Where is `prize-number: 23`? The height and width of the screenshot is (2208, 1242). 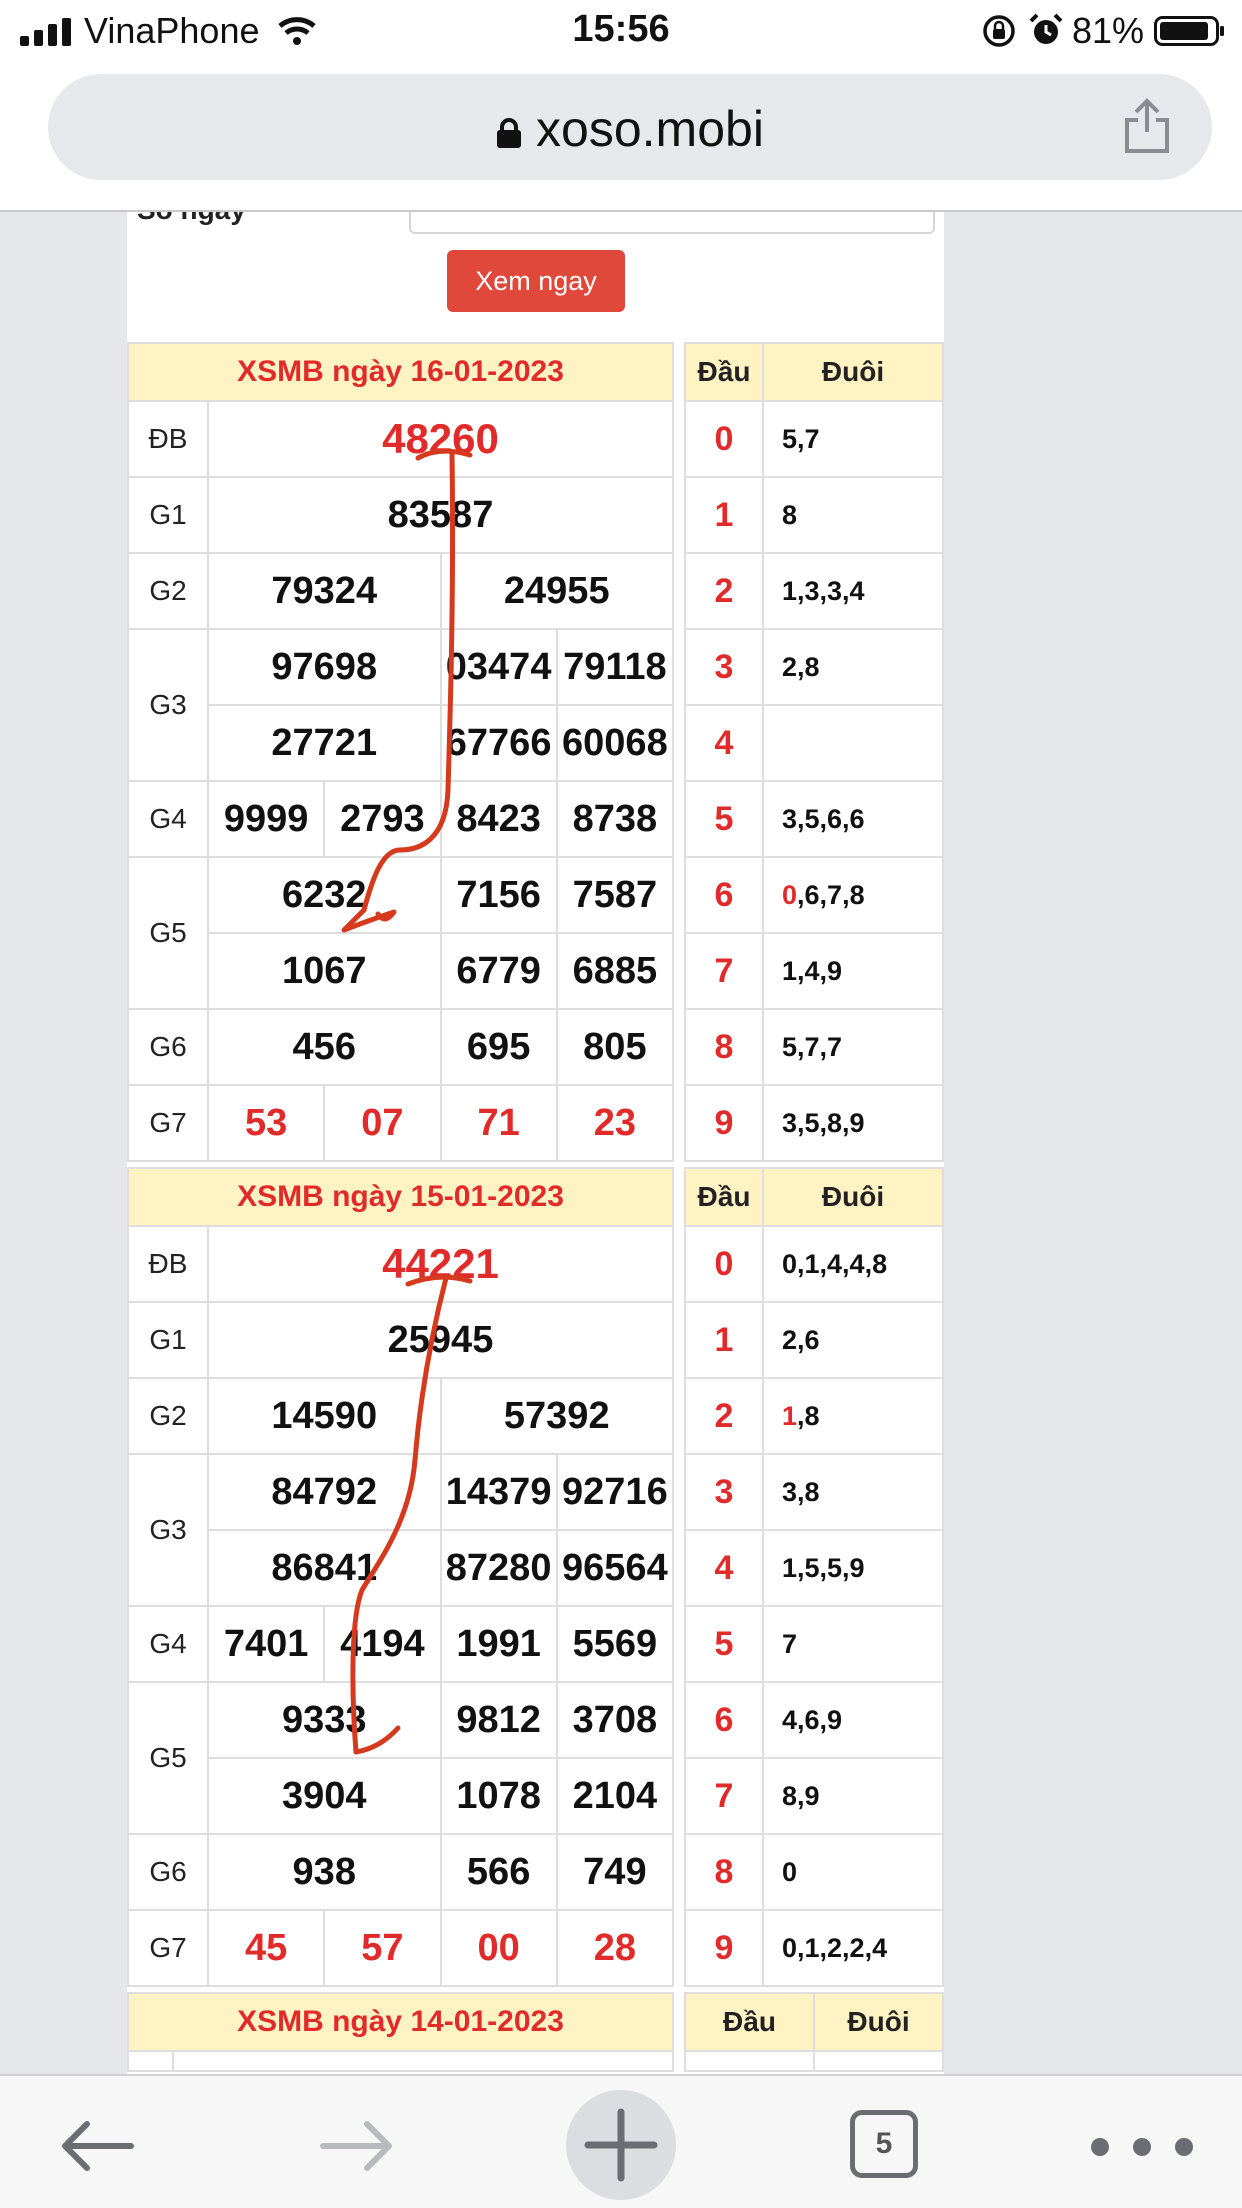 prize-number: 23 is located at coordinates (615, 1123).